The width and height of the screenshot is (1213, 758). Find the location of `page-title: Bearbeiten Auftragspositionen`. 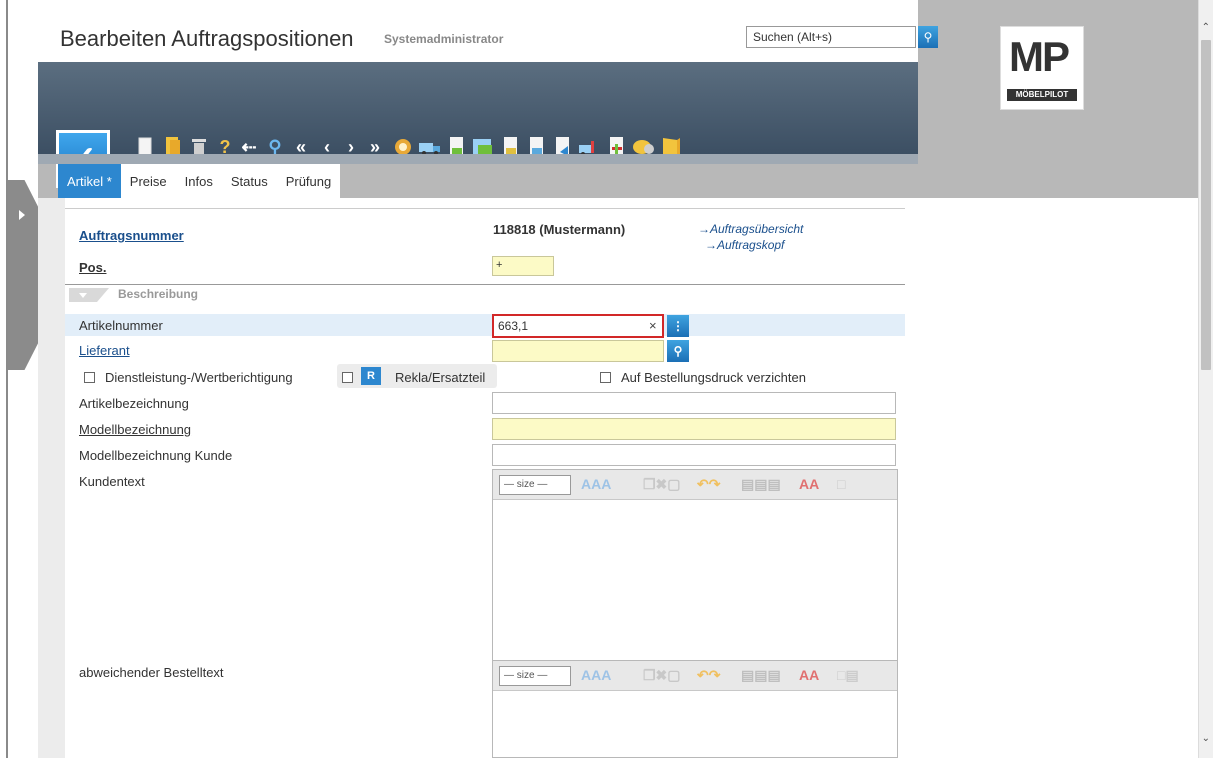

page-title: Bearbeiten Auftragspositionen is located at coordinates (207, 38).